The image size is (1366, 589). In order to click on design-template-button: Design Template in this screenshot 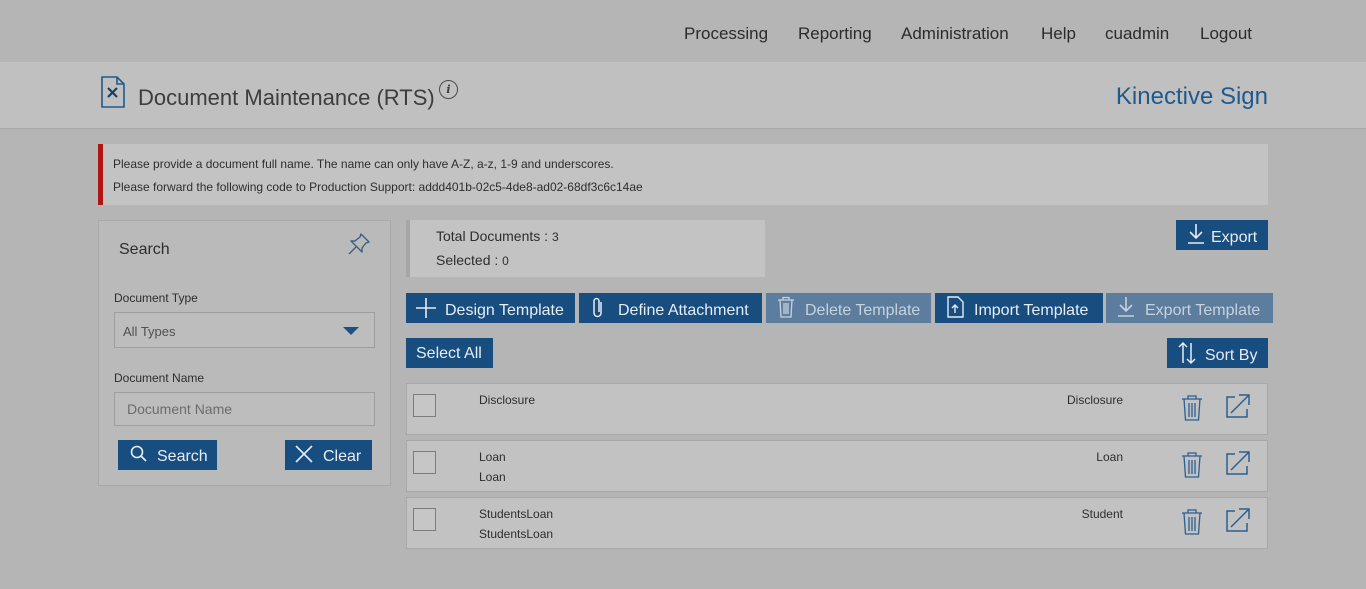, I will do `click(490, 308)`.